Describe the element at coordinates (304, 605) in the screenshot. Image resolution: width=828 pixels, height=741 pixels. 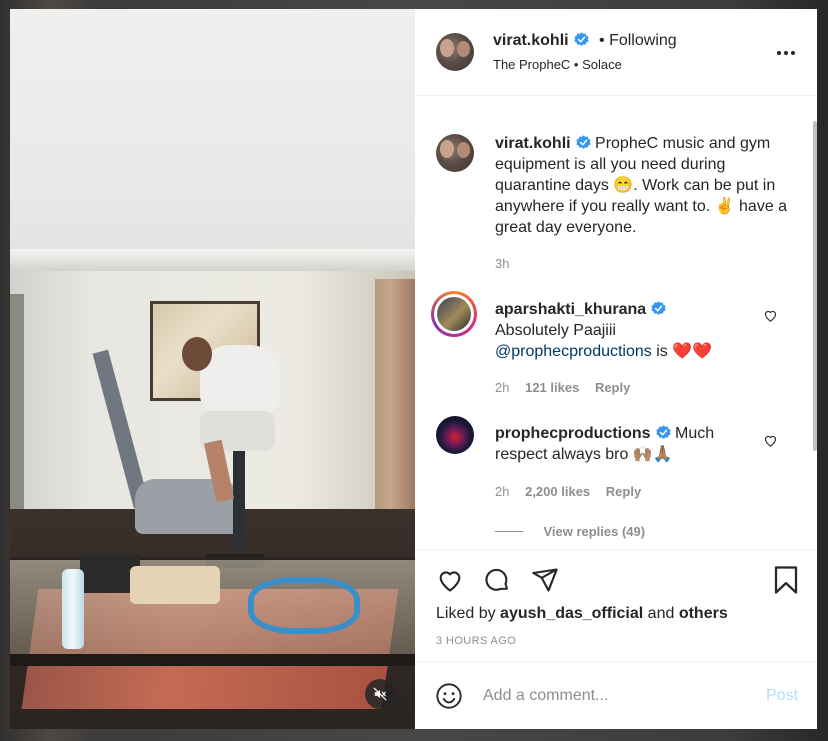
I see `video-scene-resistance-band` at that location.